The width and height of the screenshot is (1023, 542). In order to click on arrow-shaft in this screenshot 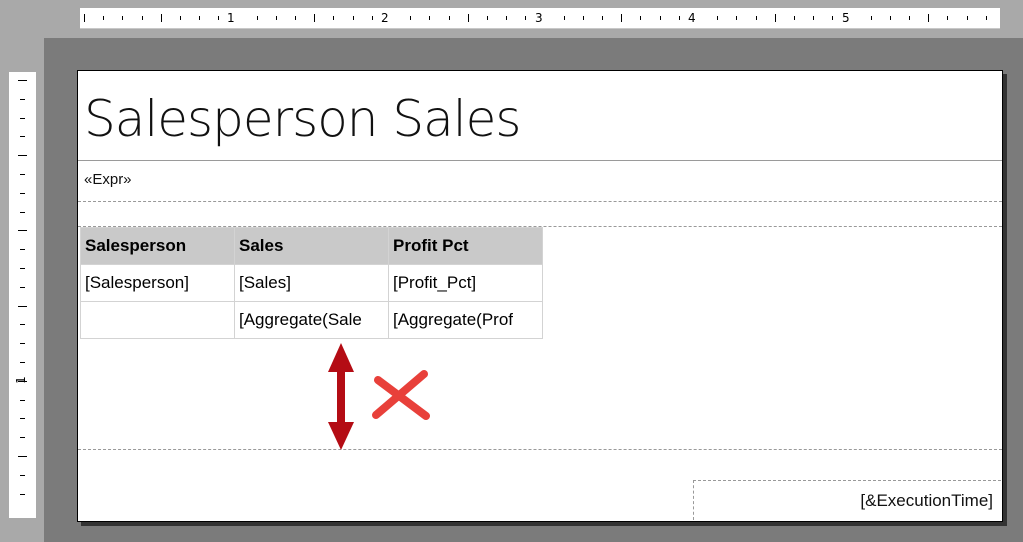, I will do `click(341, 397)`.